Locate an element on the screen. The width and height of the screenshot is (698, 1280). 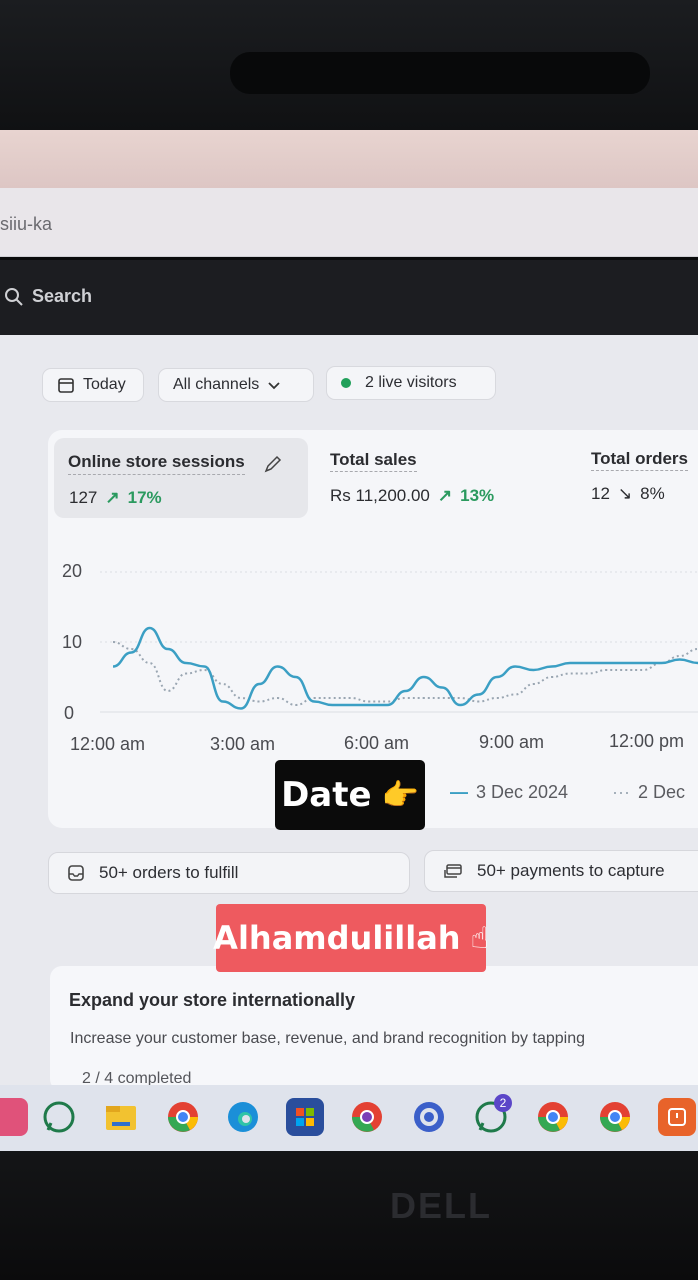
x-tick-label: 9:00 am is located at coordinates (512, 742).